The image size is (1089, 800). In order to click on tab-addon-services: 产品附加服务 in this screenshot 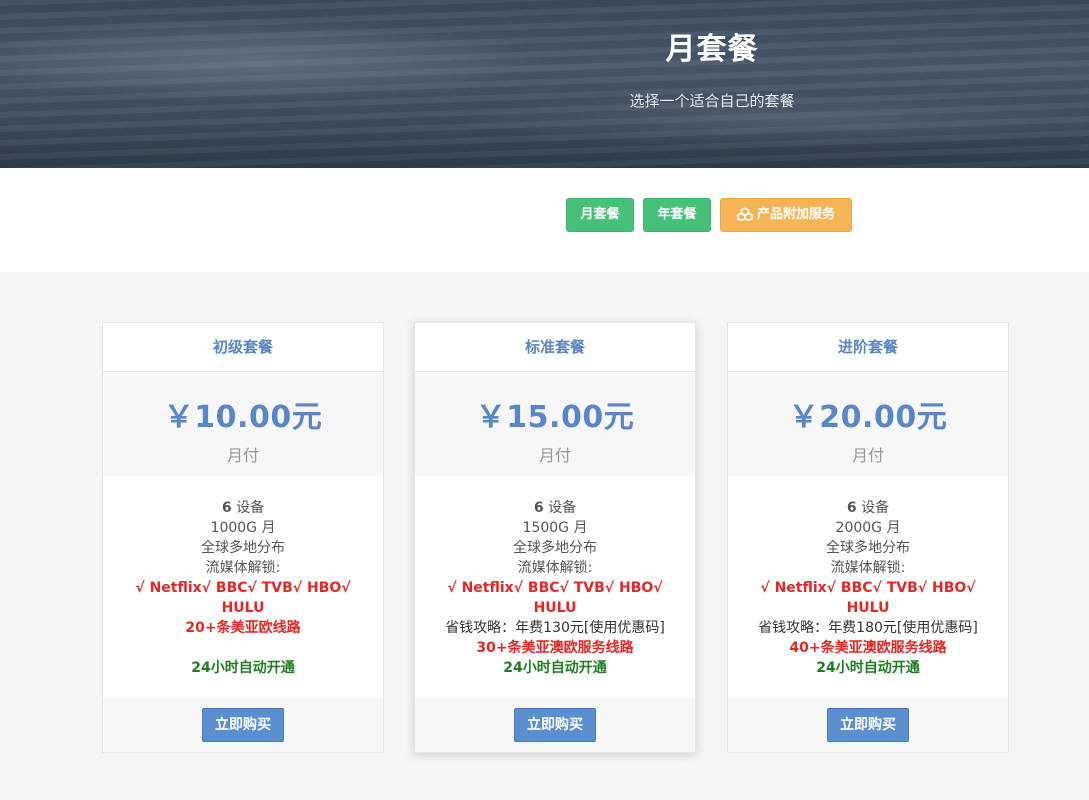, I will do `click(786, 215)`.